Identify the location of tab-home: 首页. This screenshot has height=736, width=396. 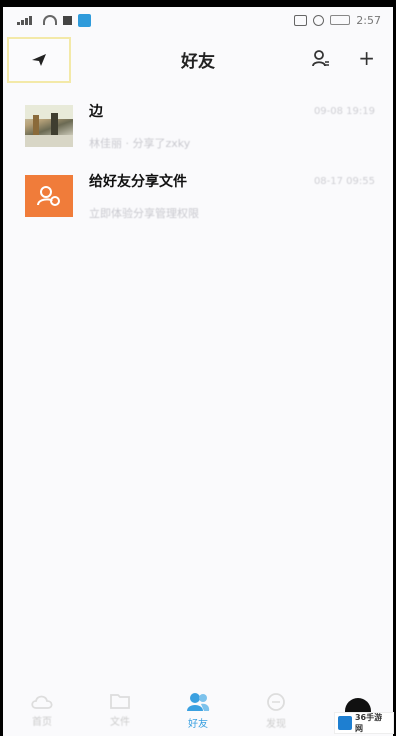
(42, 710).